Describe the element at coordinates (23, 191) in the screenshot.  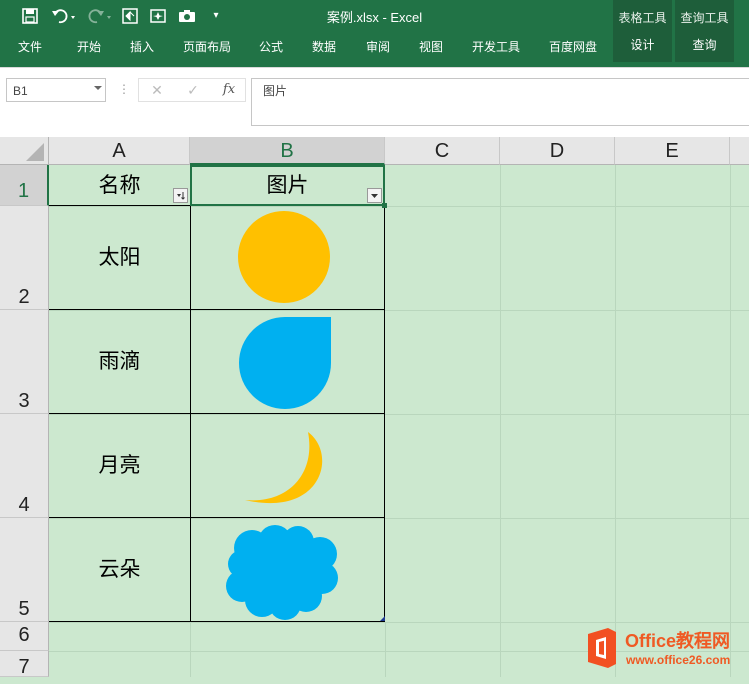
I see `row-number: 1` at that location.